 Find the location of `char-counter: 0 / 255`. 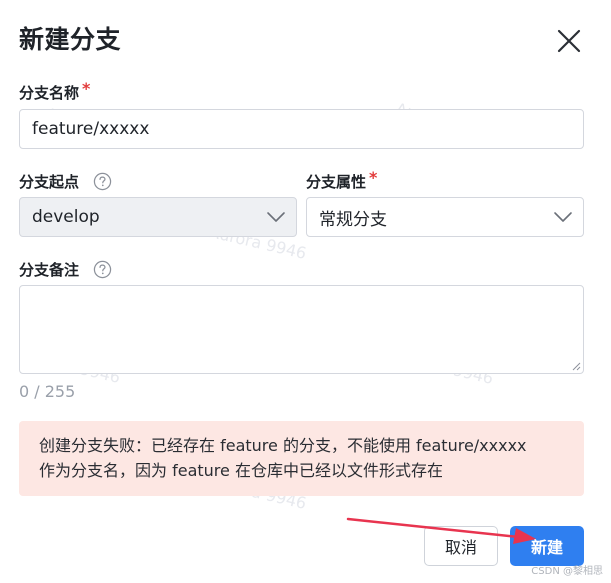

char-counter: 0 / 255 is located at coordinates (47, 391).